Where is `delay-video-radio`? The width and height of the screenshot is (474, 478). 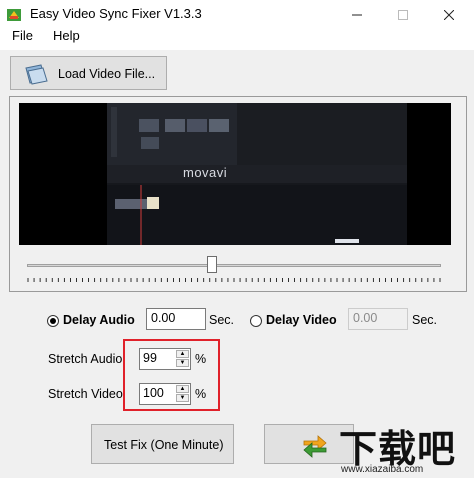 delay-video-radio is located at coordinates (256, 321).